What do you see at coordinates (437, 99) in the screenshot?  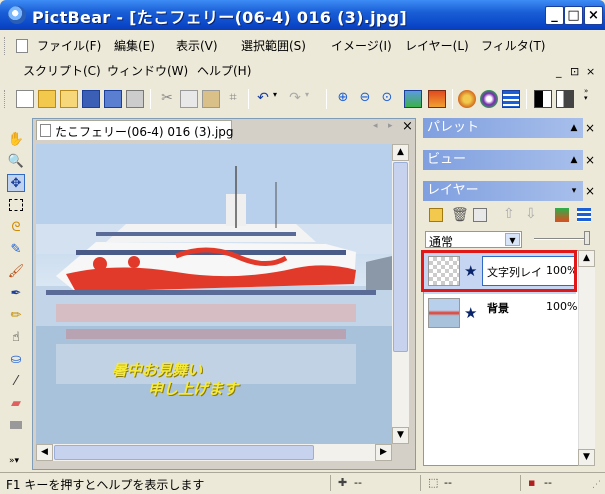 I see `image-adjust-icon` at bounding box center [437, 99].